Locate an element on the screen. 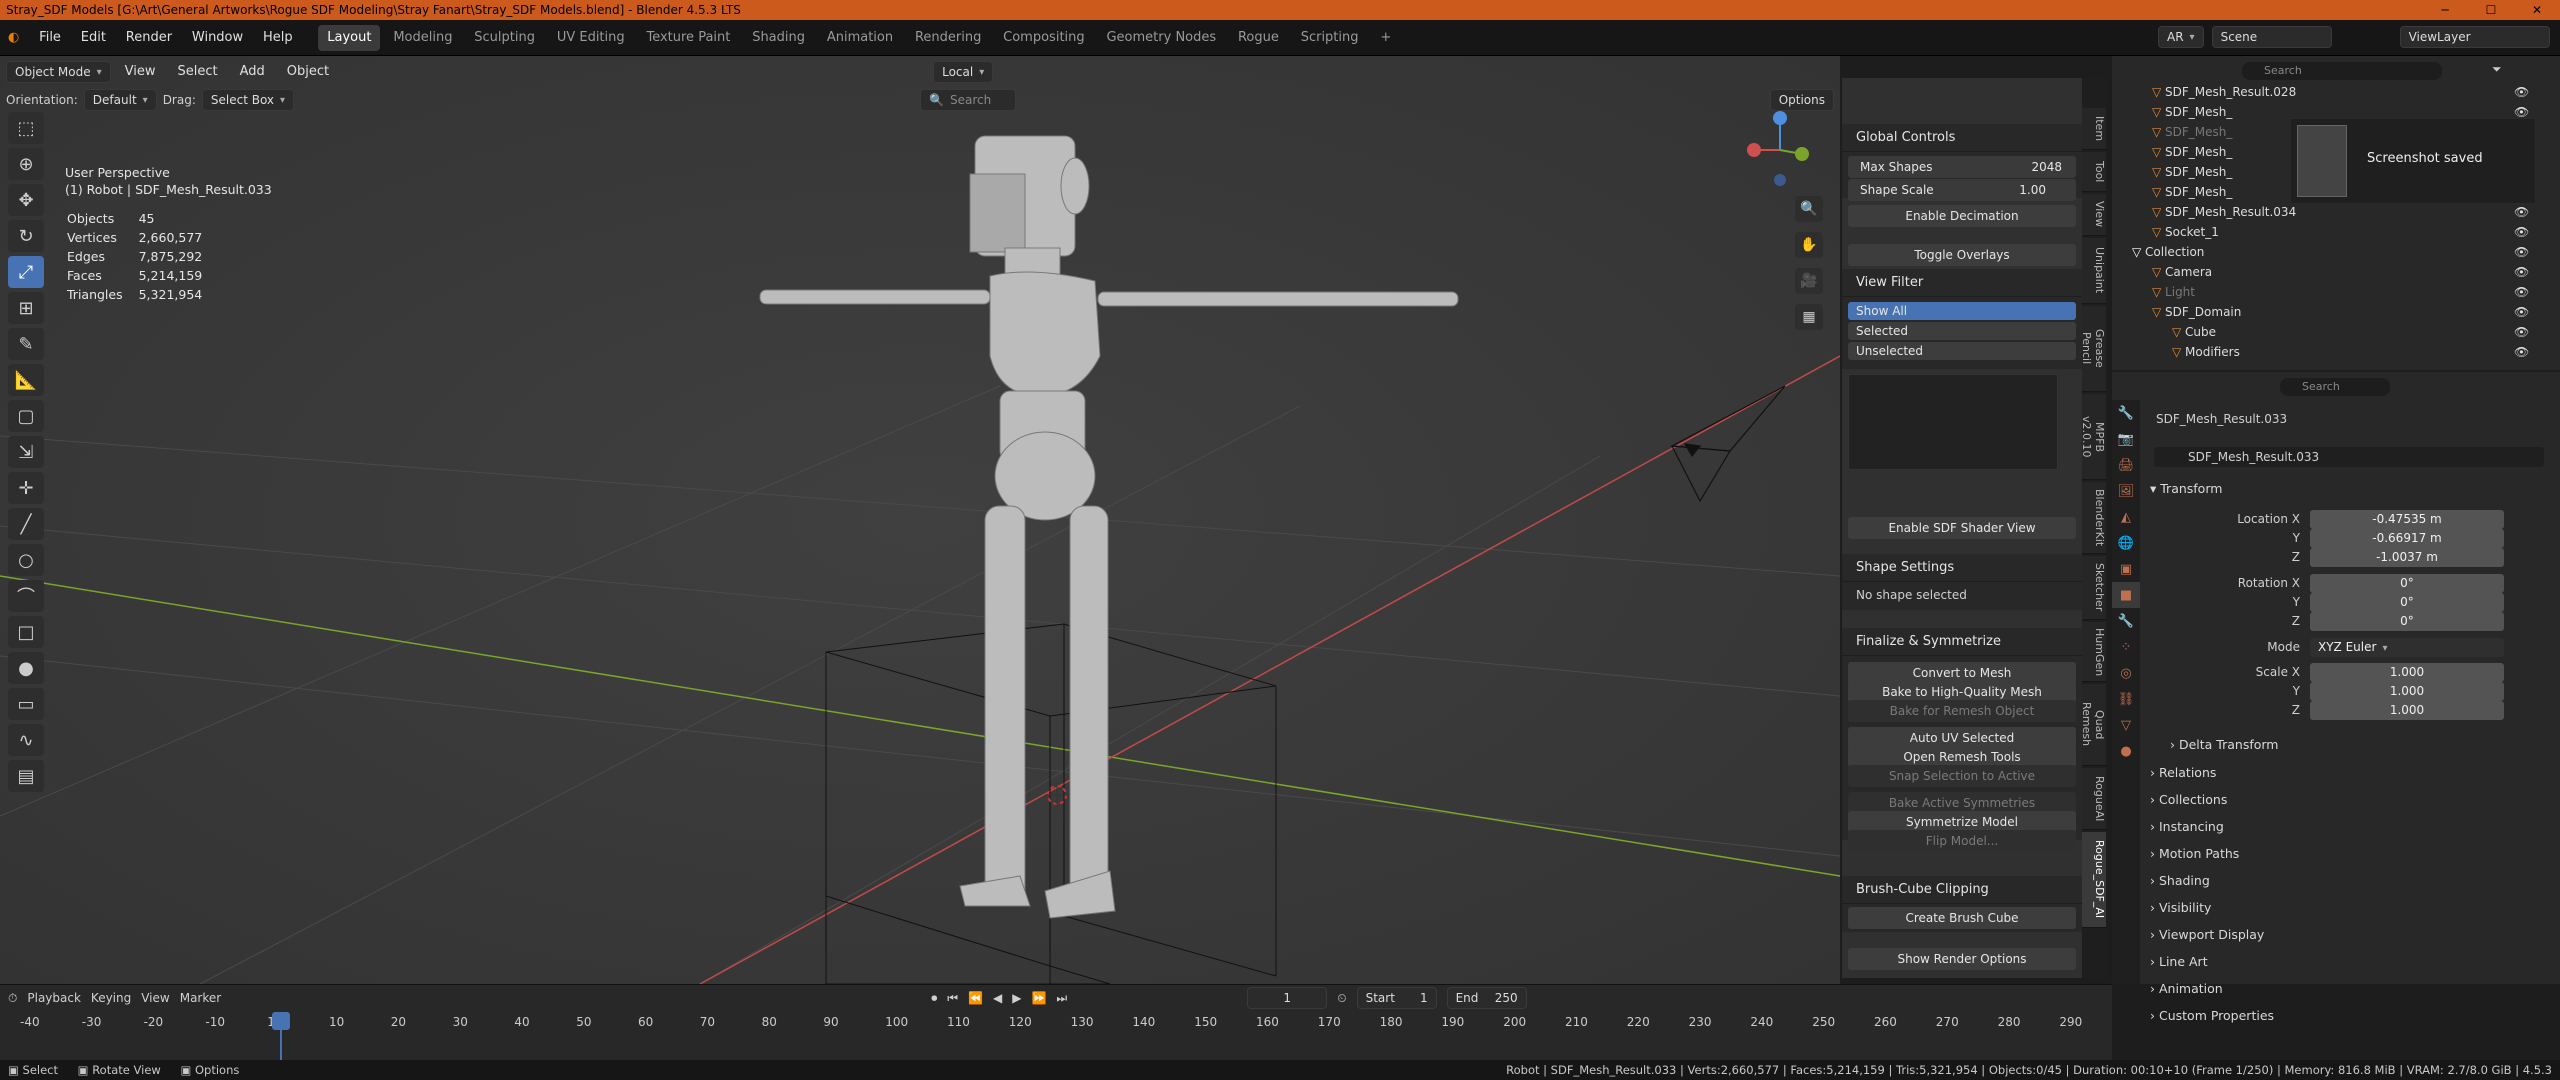  ruler-icon: ▤ is located at coordinates (26, 776).